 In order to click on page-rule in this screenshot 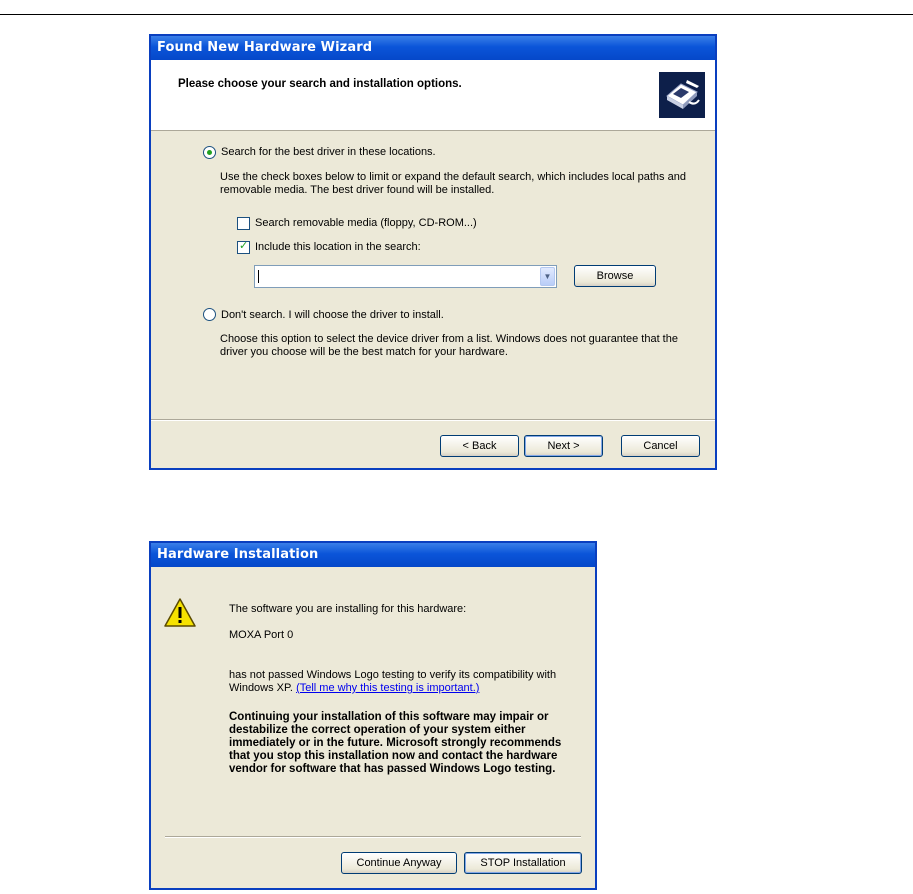, I will do `click(456, 14)`.